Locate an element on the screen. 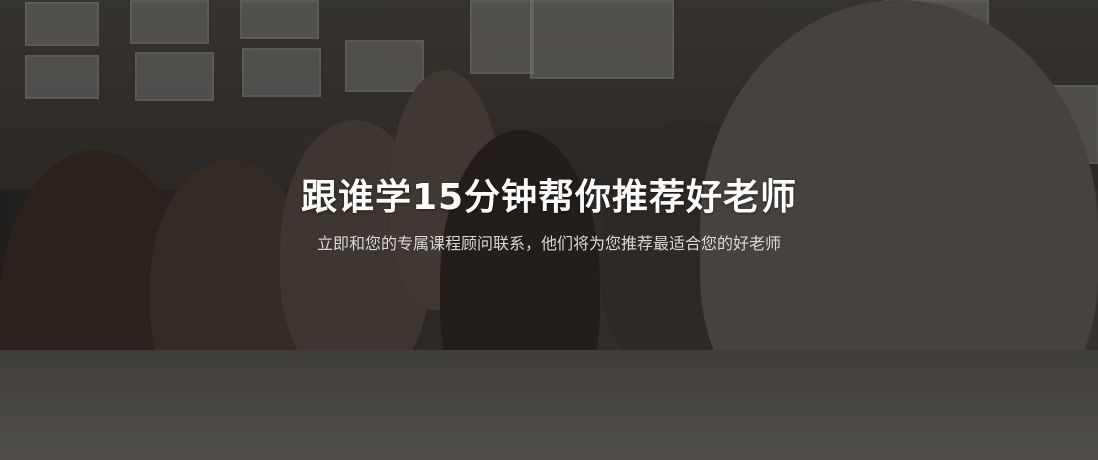 This screenshot has width=1098, height=460. banner-subtitle: 立即和您的专属课程顾问联系，他们将为您推荐最适合您的好老师 is located at coordinates (548, 243).